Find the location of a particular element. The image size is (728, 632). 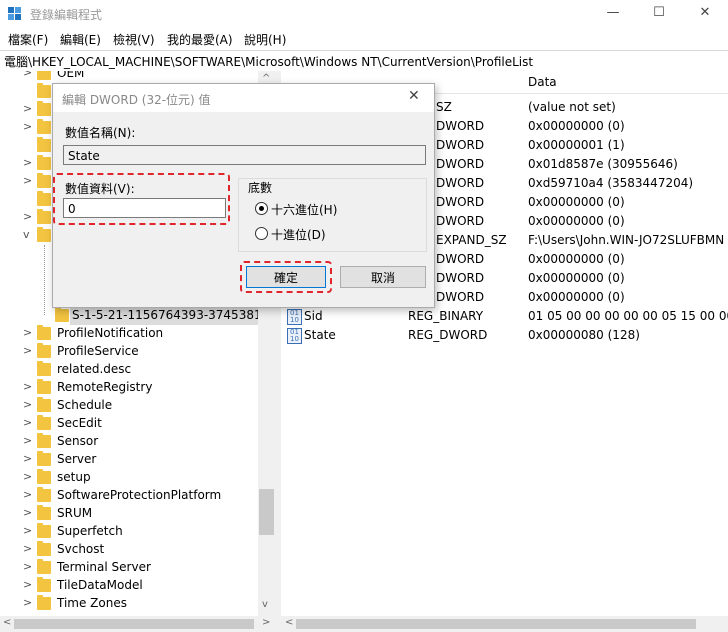

binary-value-icon: 01 10 is located at coordinates (294, 317).